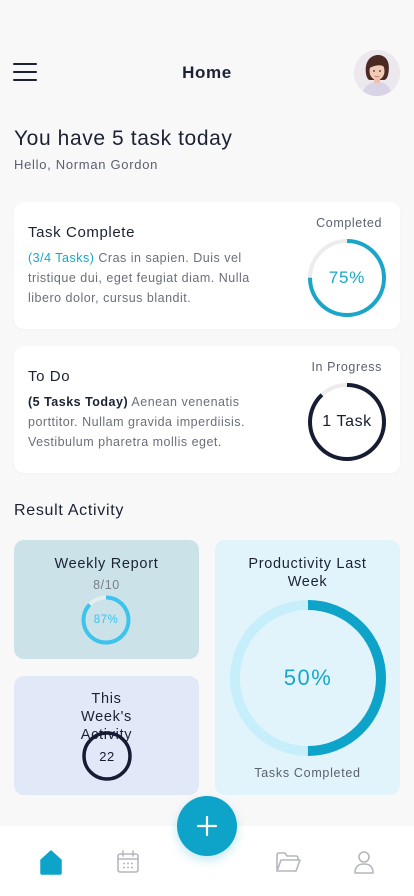 This screenshot has height=896, width=414. I want to click on todo-title: To Do, so click(49, 376).